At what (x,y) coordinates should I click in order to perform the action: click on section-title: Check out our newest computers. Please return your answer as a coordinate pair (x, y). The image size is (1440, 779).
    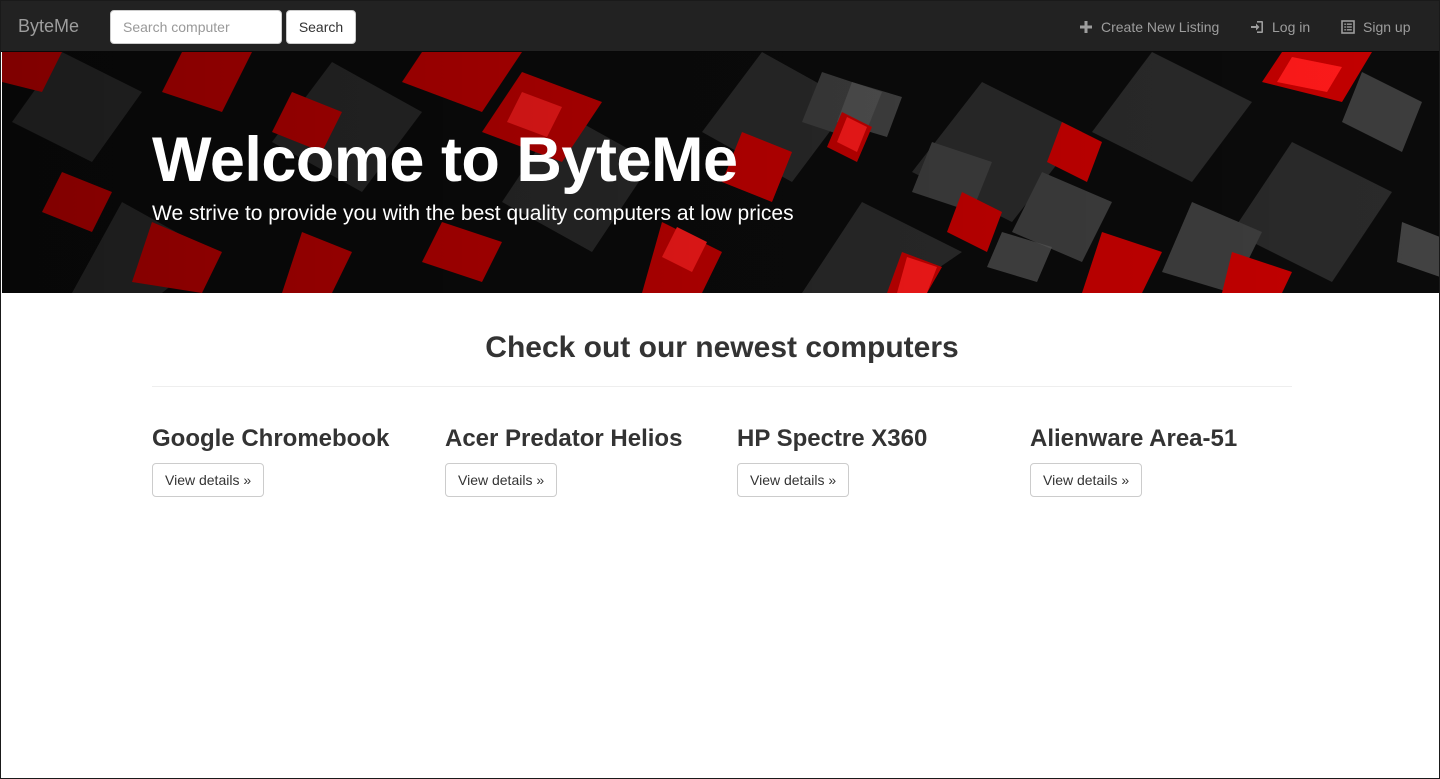
    Looking at the image, I should click on (722, 347).